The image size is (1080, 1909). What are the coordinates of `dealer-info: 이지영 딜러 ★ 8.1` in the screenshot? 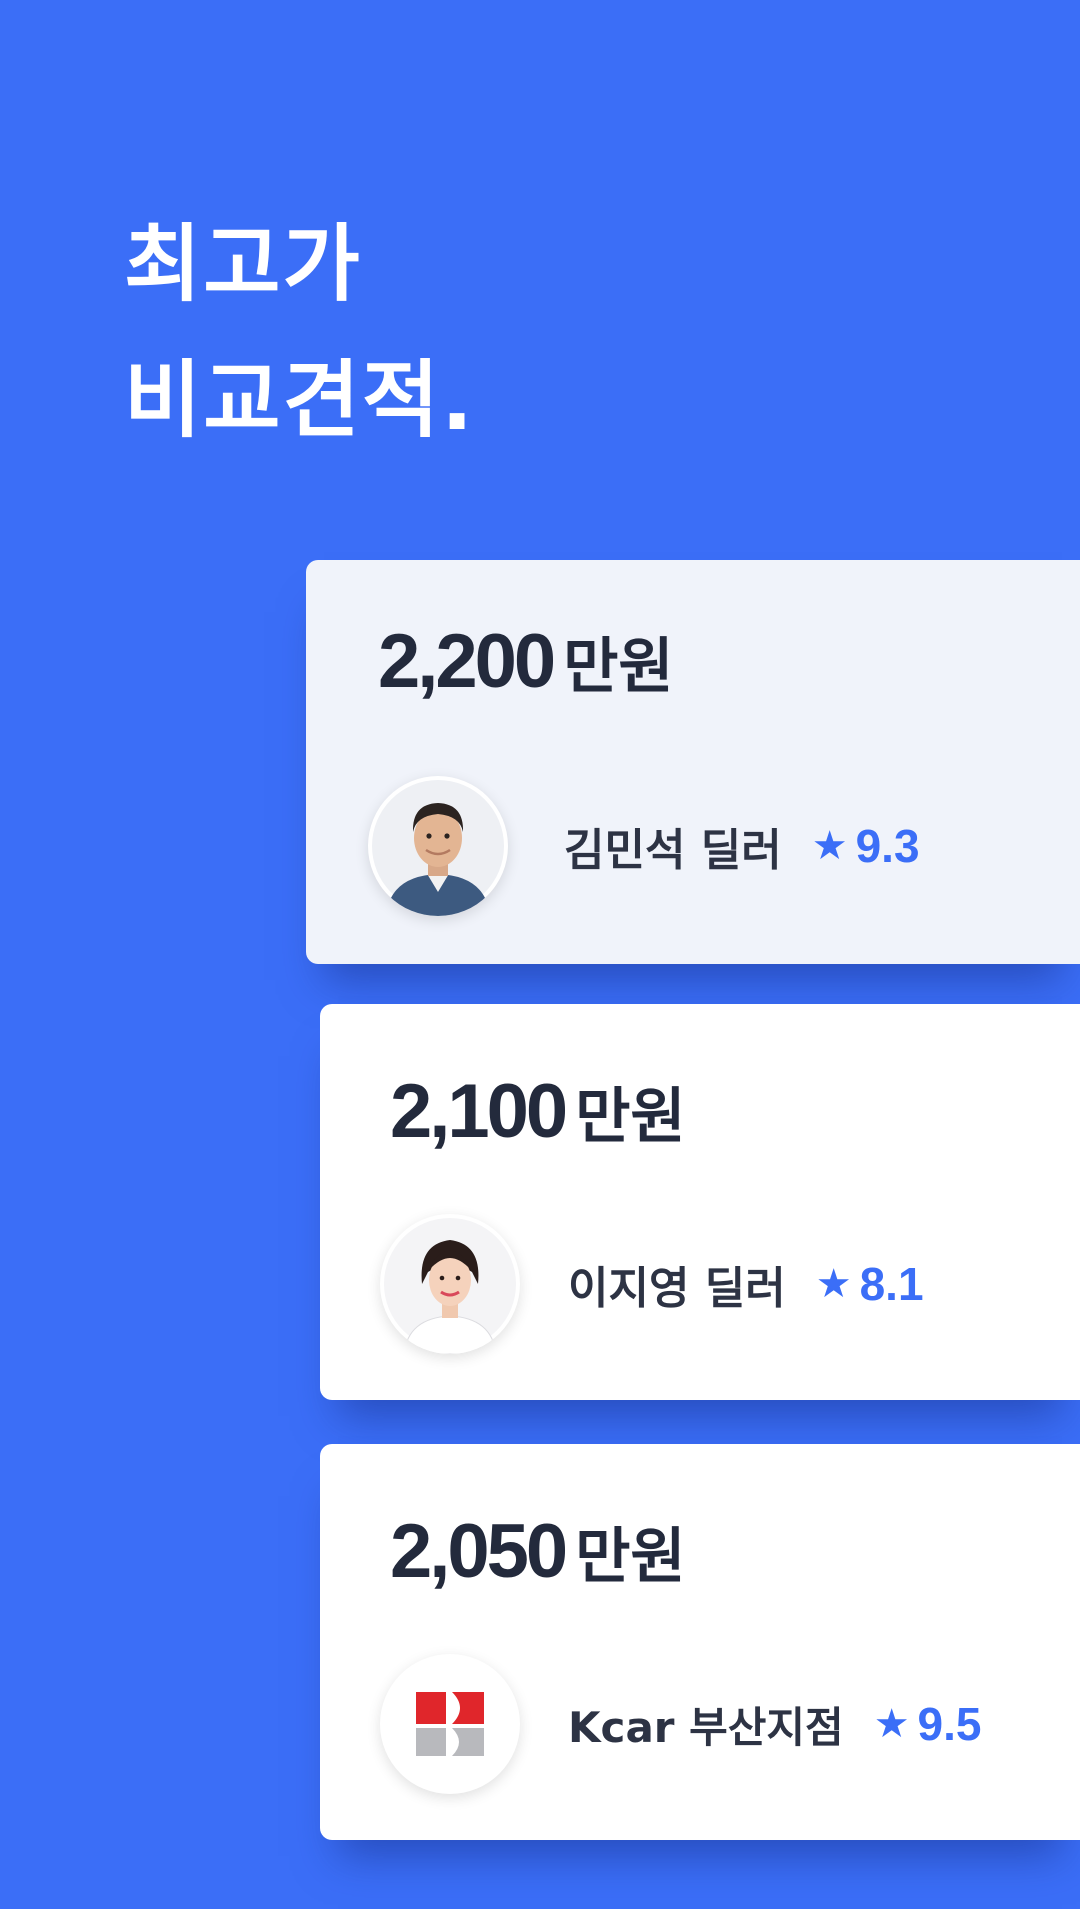 It's located at (652, 1284).